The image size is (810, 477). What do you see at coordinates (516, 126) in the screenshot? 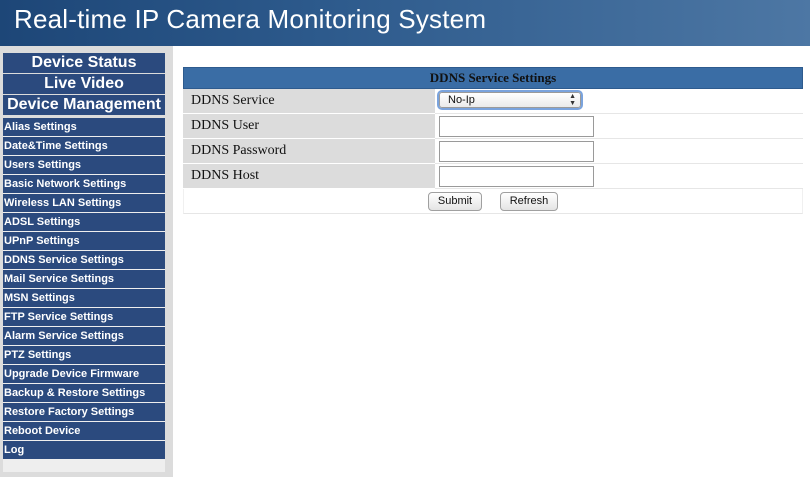
I see `ddns-user-input` at bounding box center [516, 126].